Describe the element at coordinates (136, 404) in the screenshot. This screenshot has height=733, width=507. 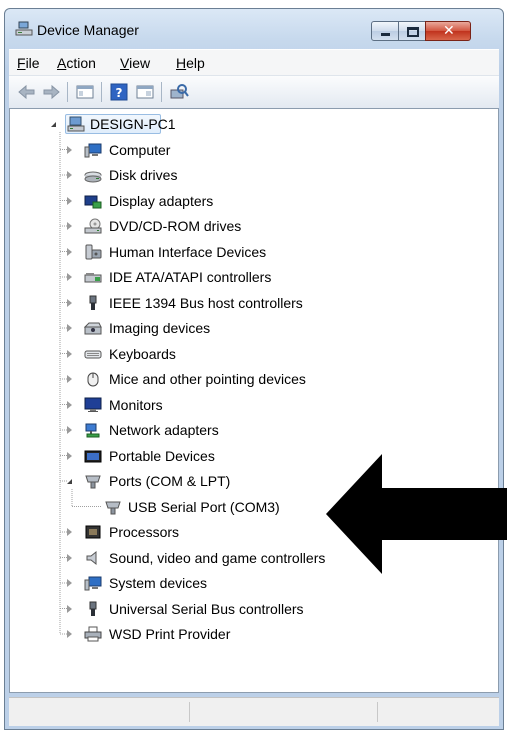
I see `tree-item-label: Monitors` at that location.